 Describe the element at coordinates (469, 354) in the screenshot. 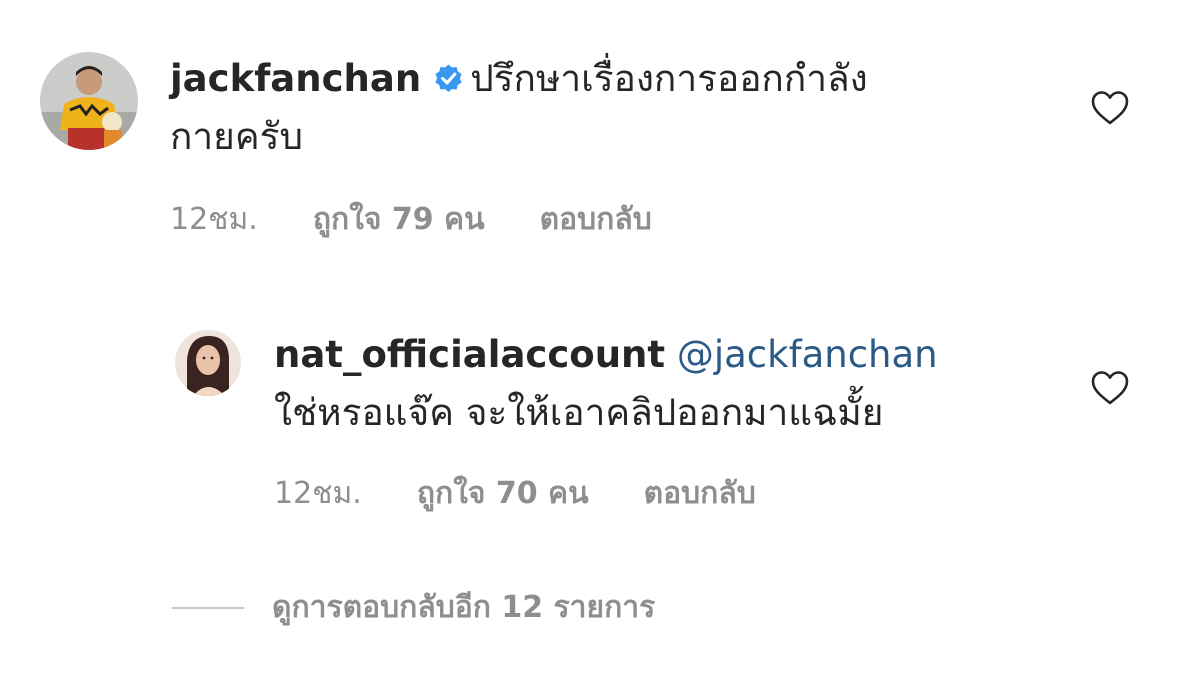

I see `reply-username: nat_officialaccount` at that location.